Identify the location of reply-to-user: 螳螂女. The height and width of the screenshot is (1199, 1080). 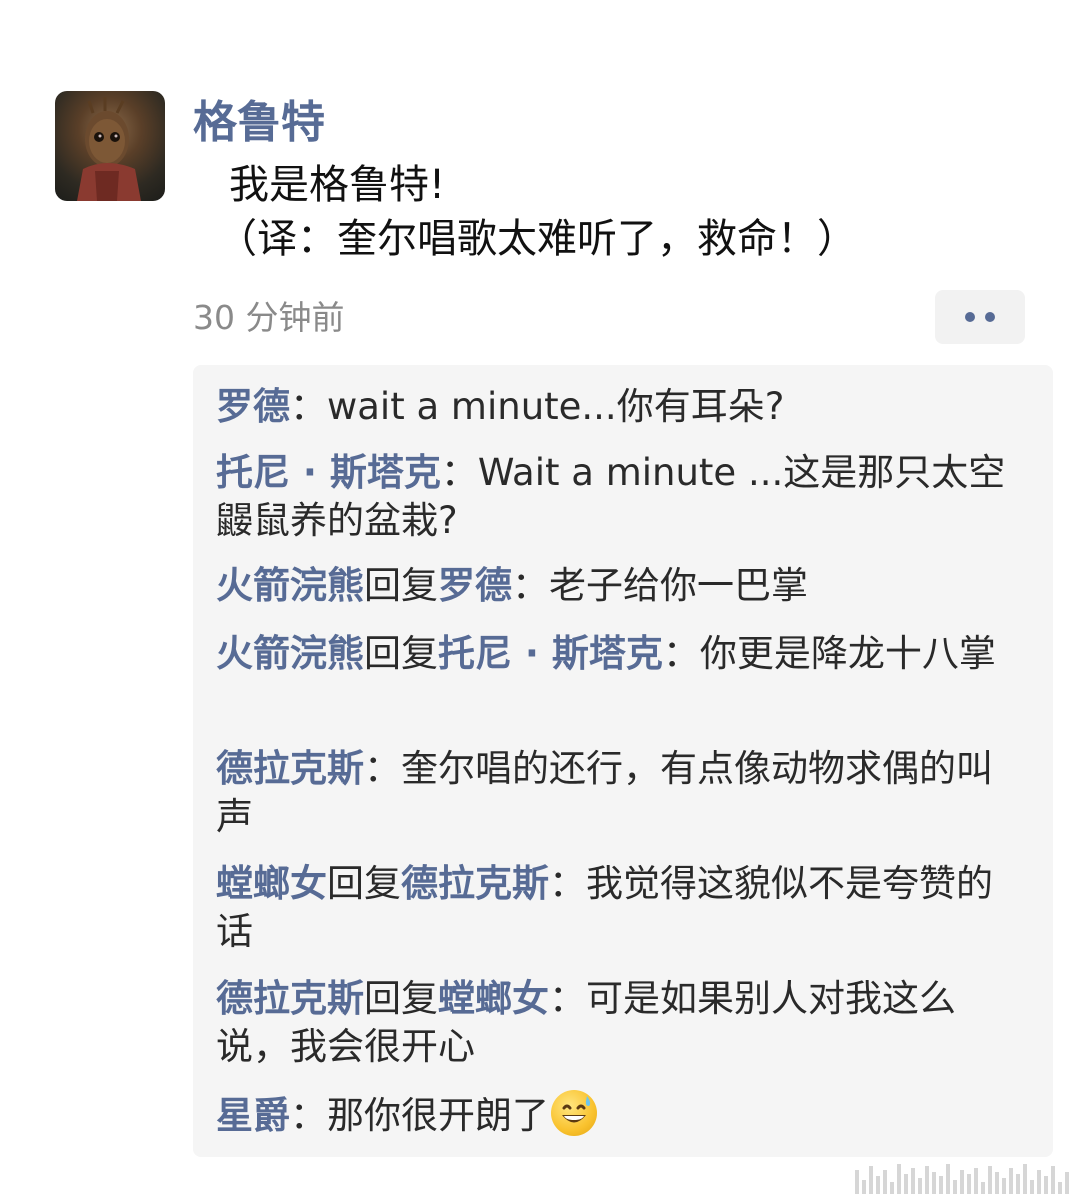
(493, 998).